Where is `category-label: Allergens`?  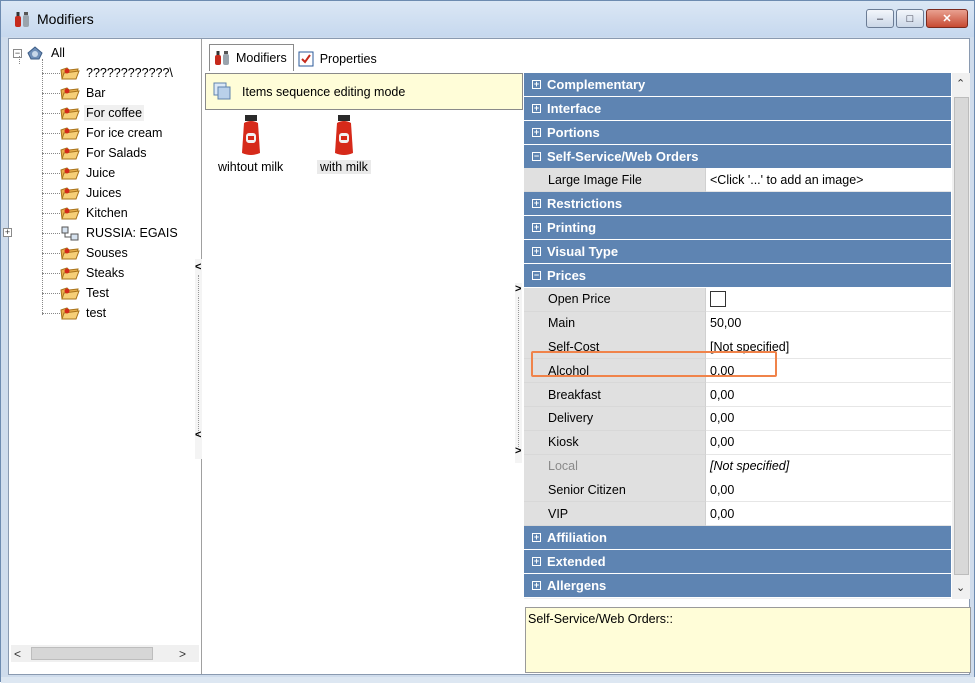 category-label: Allergens is located at coordinates (577, 585).